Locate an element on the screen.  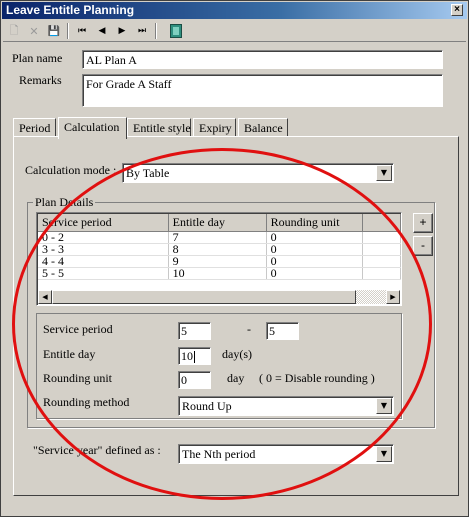
grid-header-row: Service period Entitle day Rounding unit is located at coordinates (219, 223).